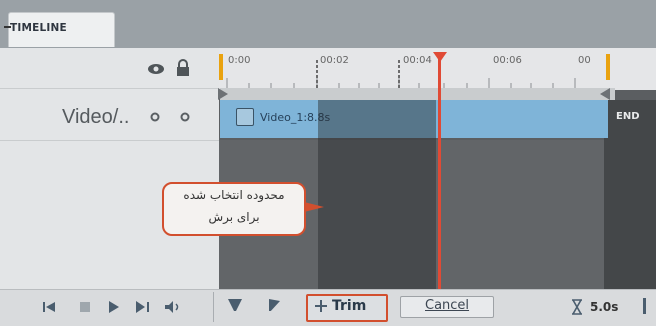  I want to click on end-label: END, so click(628, 116).